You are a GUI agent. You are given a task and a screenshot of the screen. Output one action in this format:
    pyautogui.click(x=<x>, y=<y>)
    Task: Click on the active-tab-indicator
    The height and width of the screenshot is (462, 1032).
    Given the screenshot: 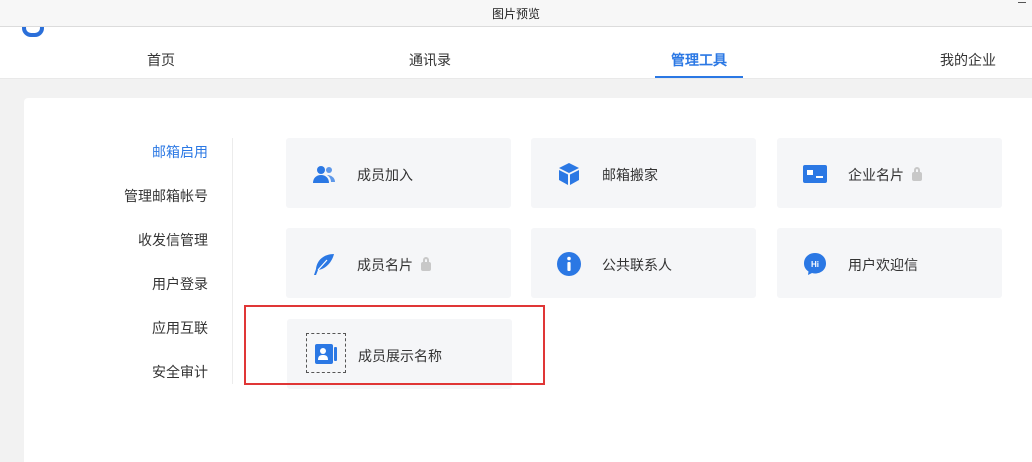 What is the action you would take?
    pyautogui.click(x=699, y=77)
    